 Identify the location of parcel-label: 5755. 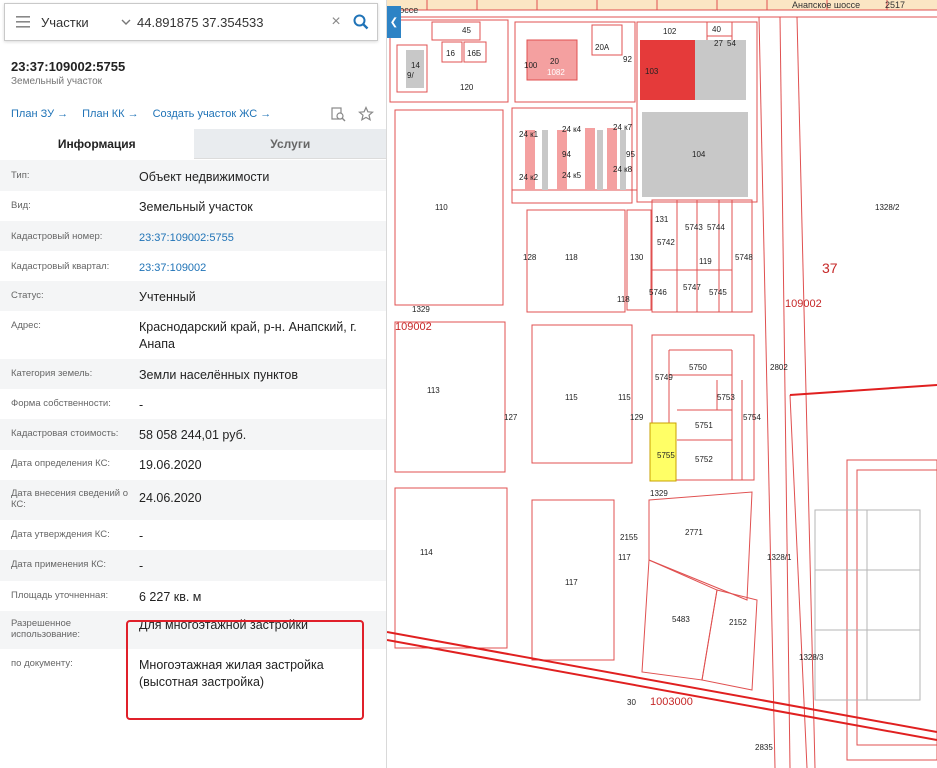
(666, 455).